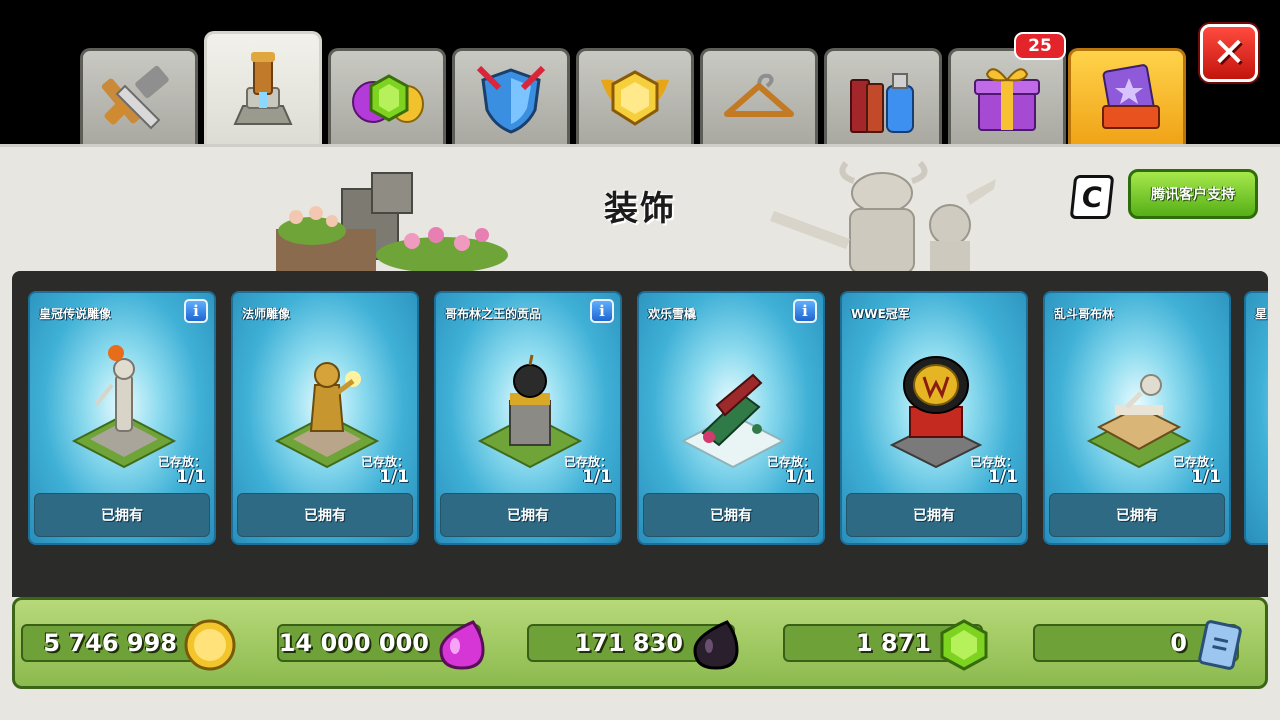 Image resolution: width=1280 pixels, height=720 pixels. Describe the element at coordinates (936, 412) in the screenshot. I see `wwe-belt-icon` at that location.